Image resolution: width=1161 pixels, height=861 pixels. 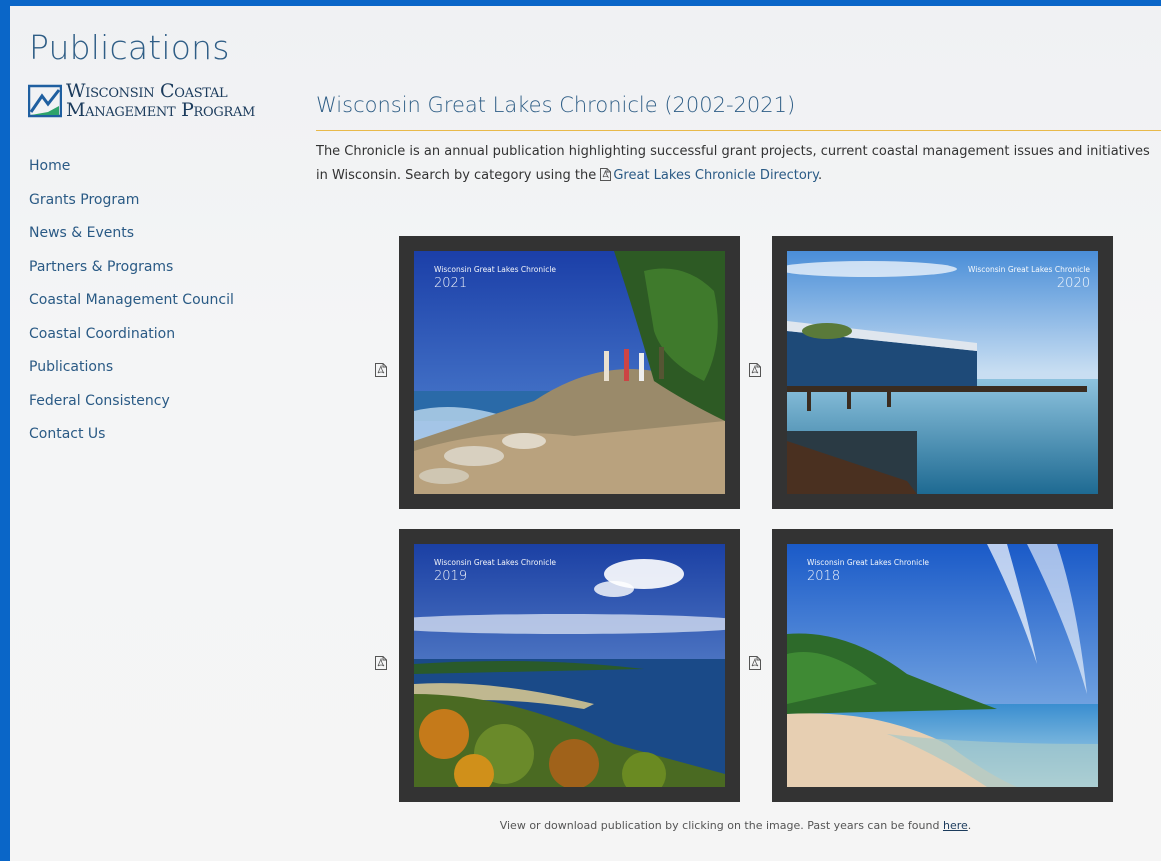 I want to click on cover-year: 2018, so click(x=824, y=576).